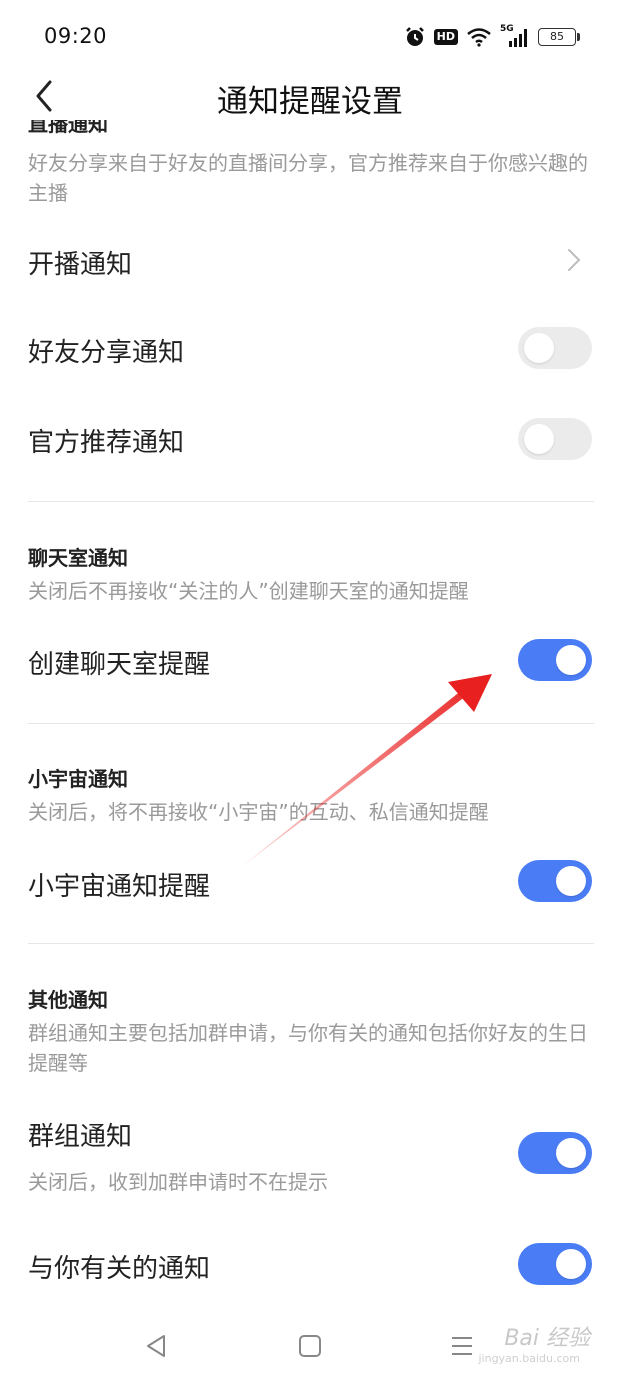 Image resolution: width=620 pixels, height=1386 pixels. Describe the element at coordinates (529, 1358) in the screenshot. I see `watermark-sub: jingyan.baidu.com` at that location.